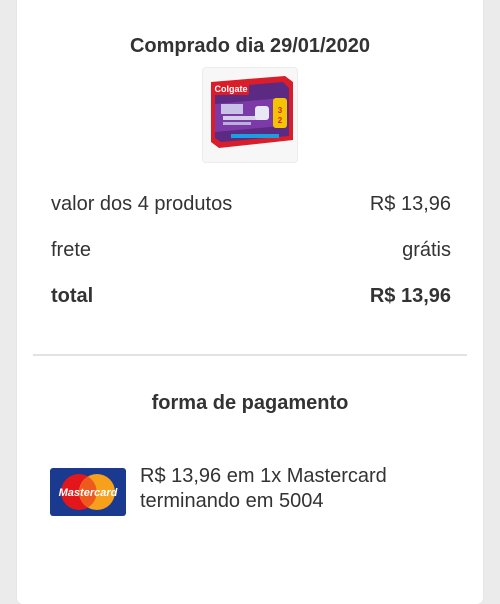 Image resolution: width=500 pixels, height=604 pixels. I want to click on svg-text: 2, so click(280, 120).